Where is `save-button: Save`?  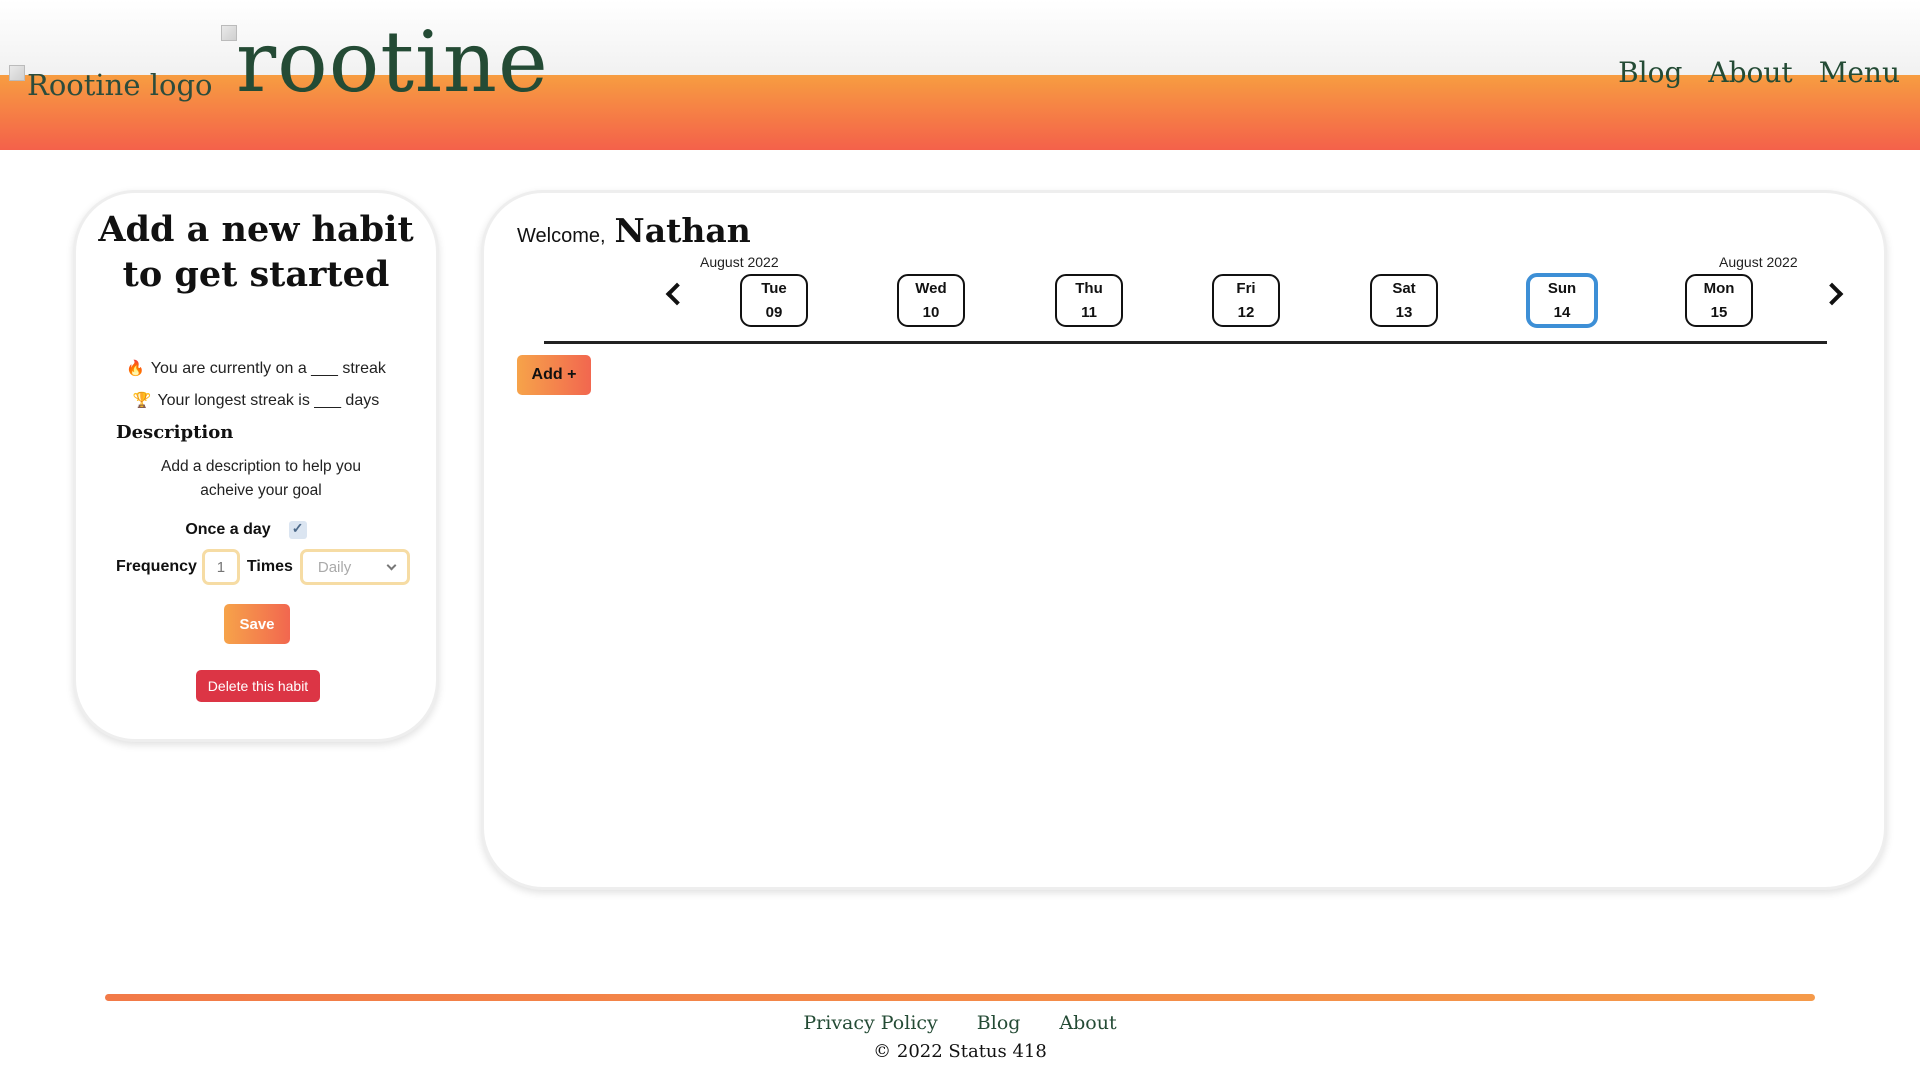 save-button: Save is located at coordinates (257, 624).